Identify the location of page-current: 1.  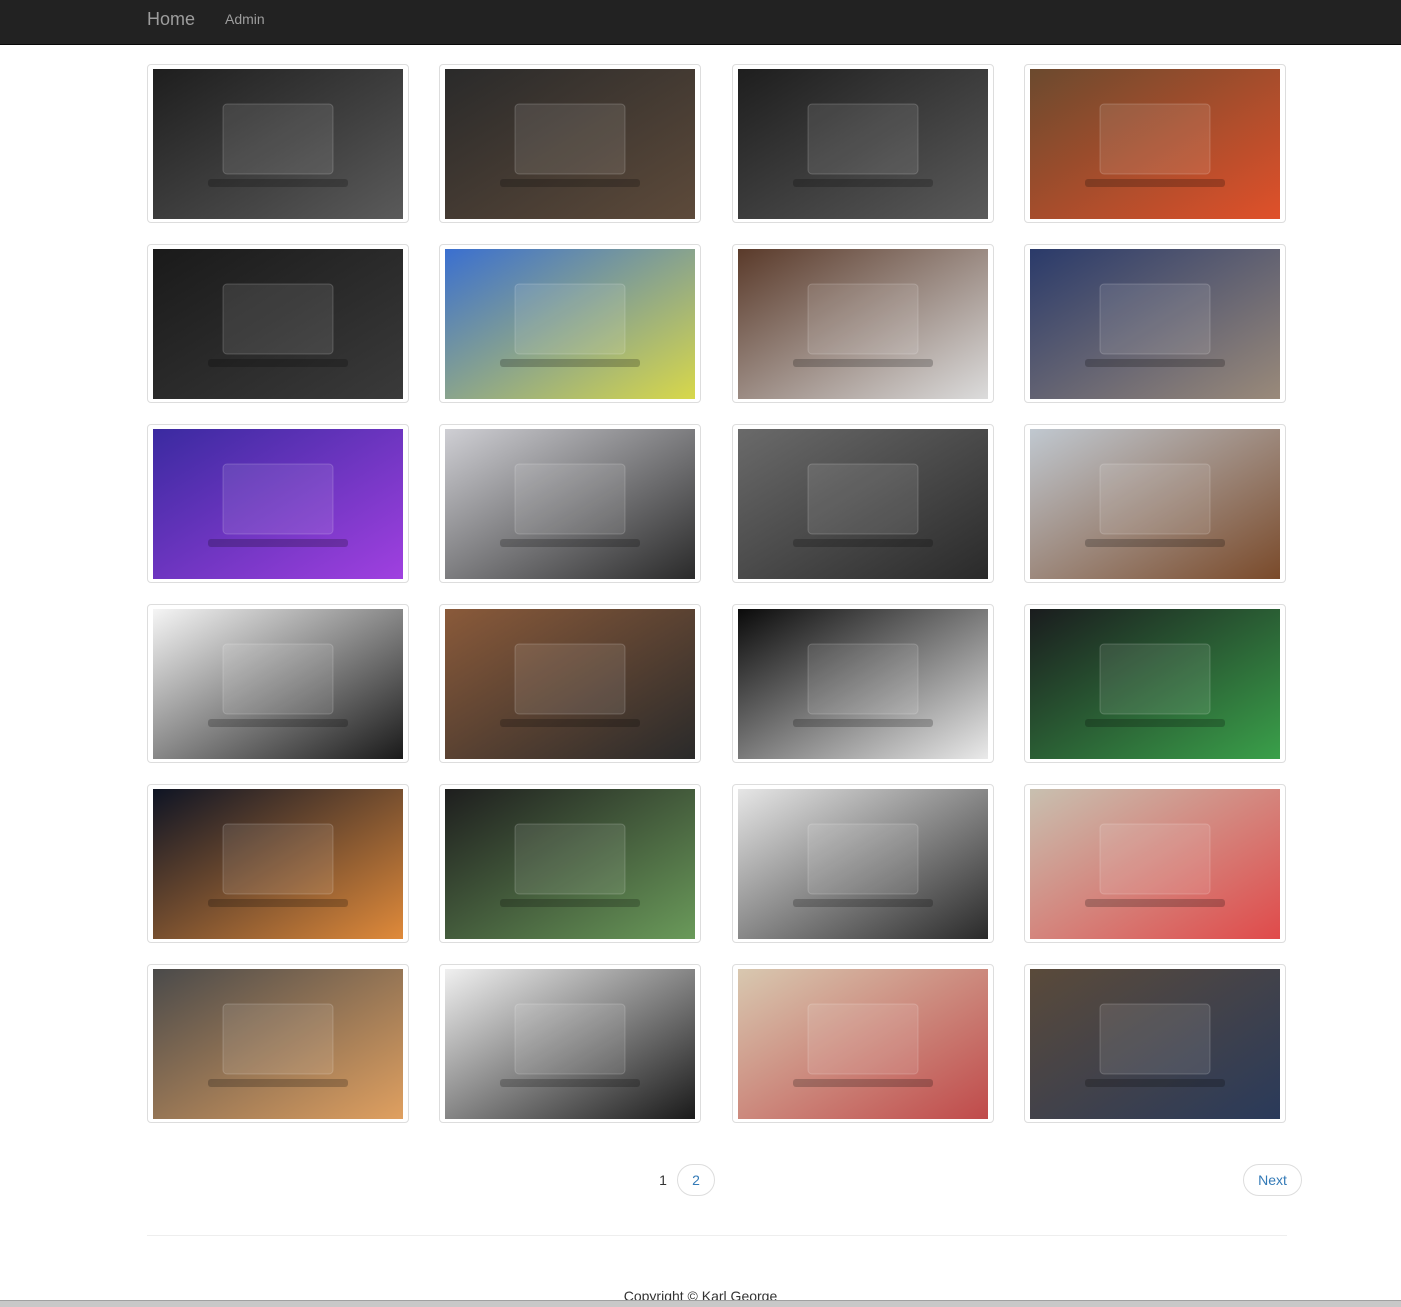
(663, 1180).